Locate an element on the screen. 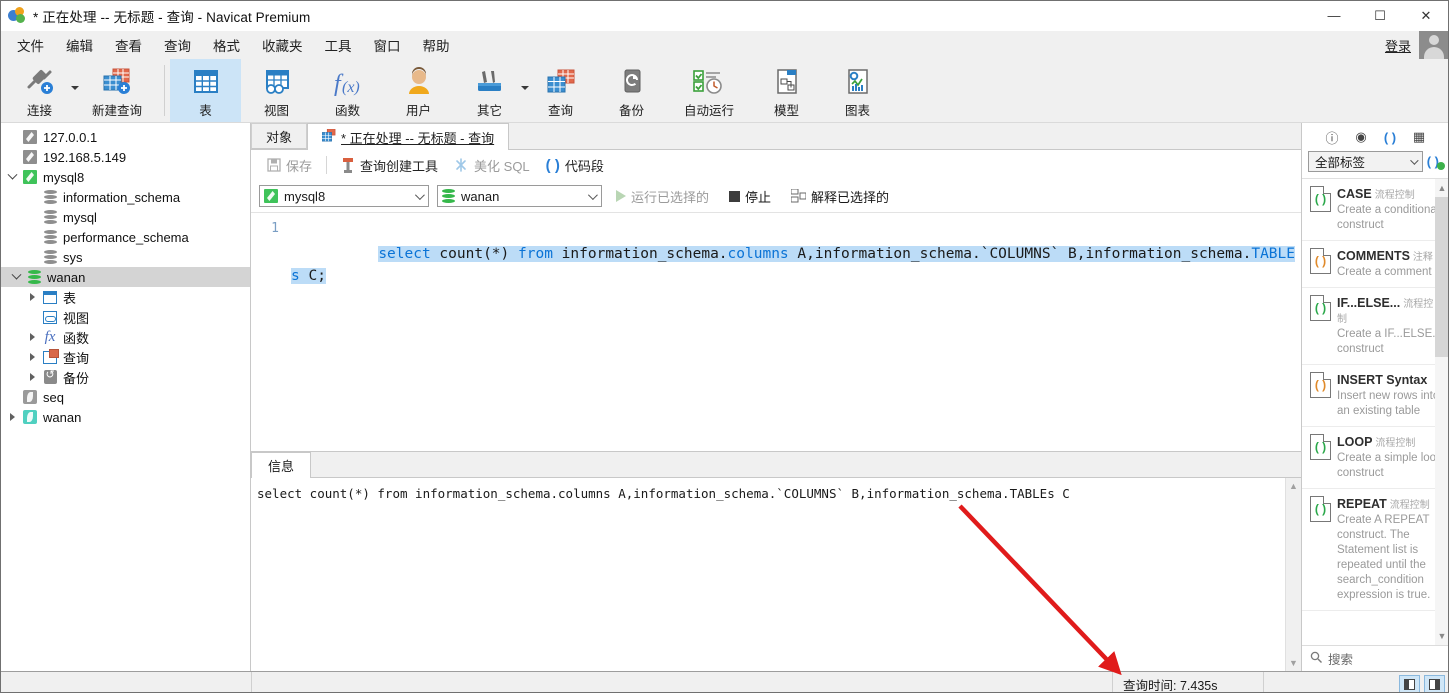  menu-tools: 工具 is located at coordinates (338, 45).